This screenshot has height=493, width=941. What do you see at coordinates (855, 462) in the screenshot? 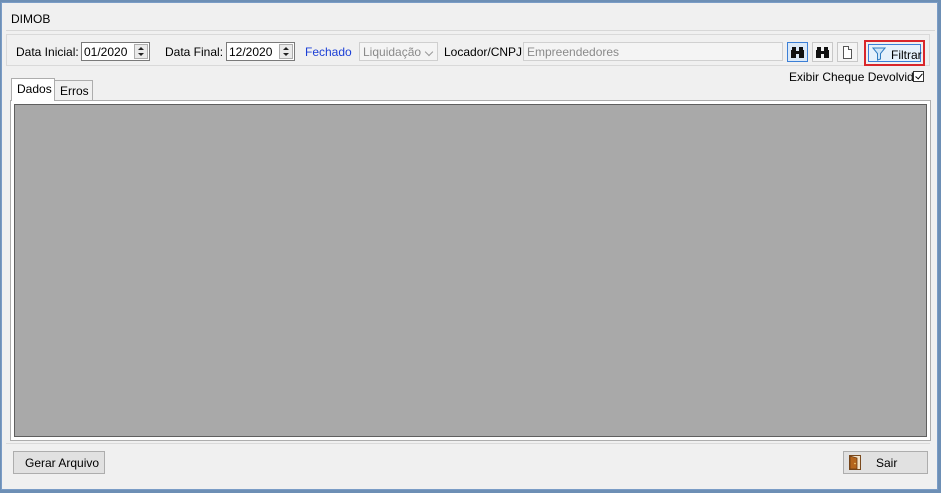
I see `door-exit-icon` at bounding box center [855, 462].